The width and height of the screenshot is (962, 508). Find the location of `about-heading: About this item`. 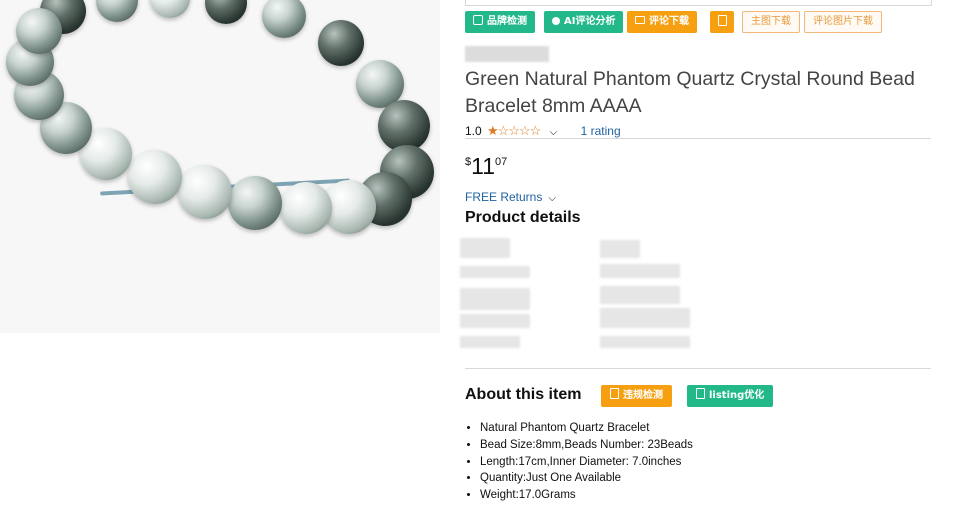

about-heading: About this item is located at coordinates (523, 394).